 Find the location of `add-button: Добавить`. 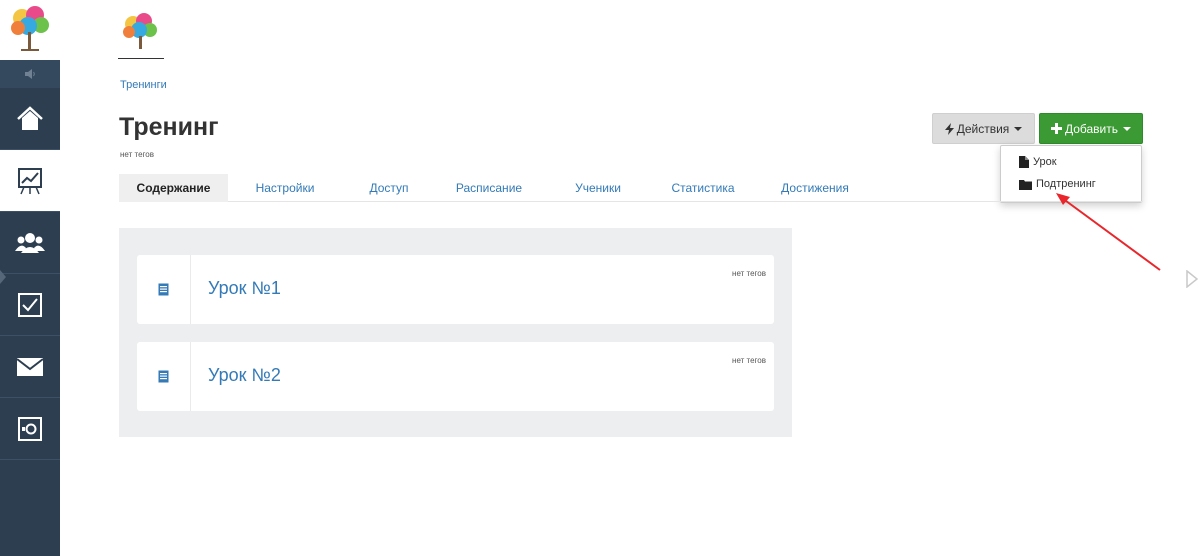

add-button: Добавить is located at coordinates (1091, 128).